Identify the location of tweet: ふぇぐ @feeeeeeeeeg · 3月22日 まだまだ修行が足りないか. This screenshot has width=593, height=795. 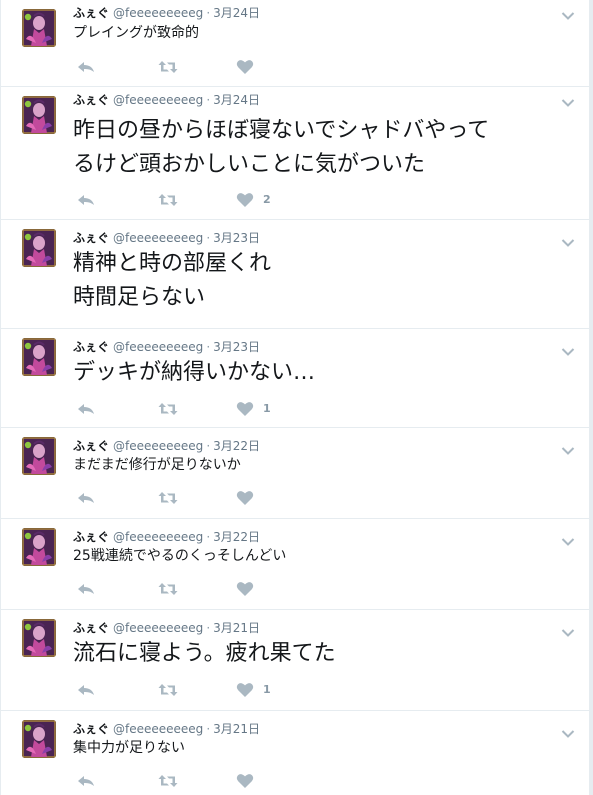
(295, 473).